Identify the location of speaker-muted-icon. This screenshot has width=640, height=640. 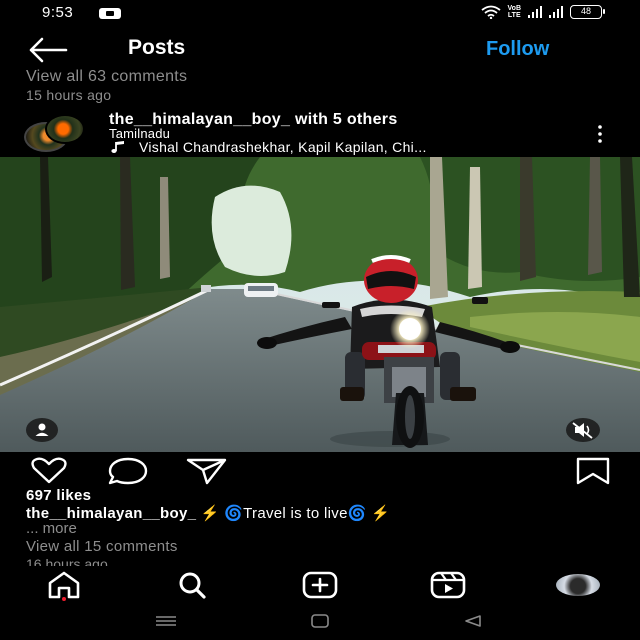
(583, 430).